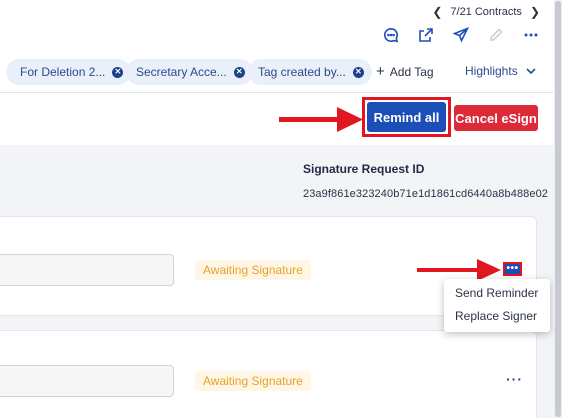 The image size is (562, 418). I want to click on annotation-arrow, so click(321, 119).